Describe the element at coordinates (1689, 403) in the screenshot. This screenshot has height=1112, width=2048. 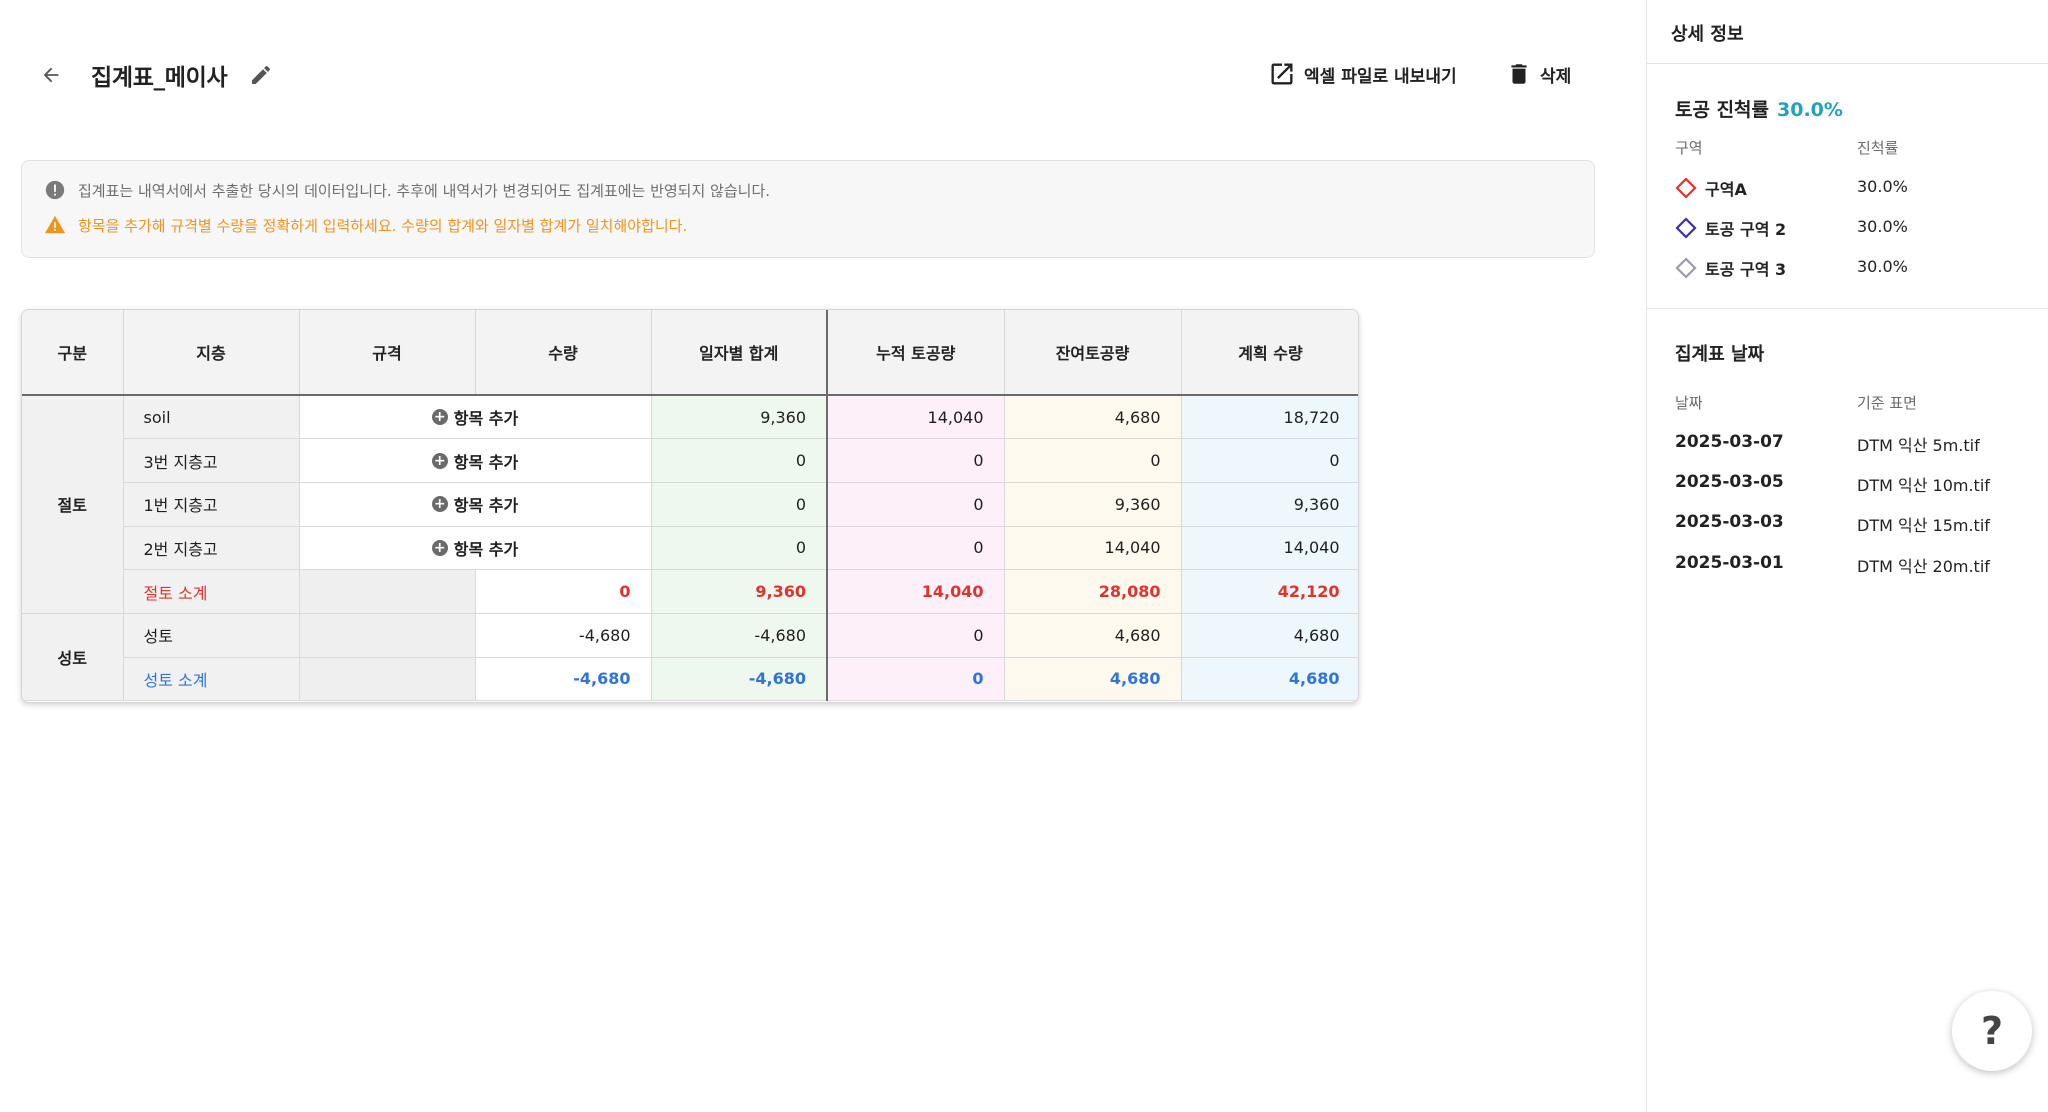
I see `date-column-header: 날짜` at that location.